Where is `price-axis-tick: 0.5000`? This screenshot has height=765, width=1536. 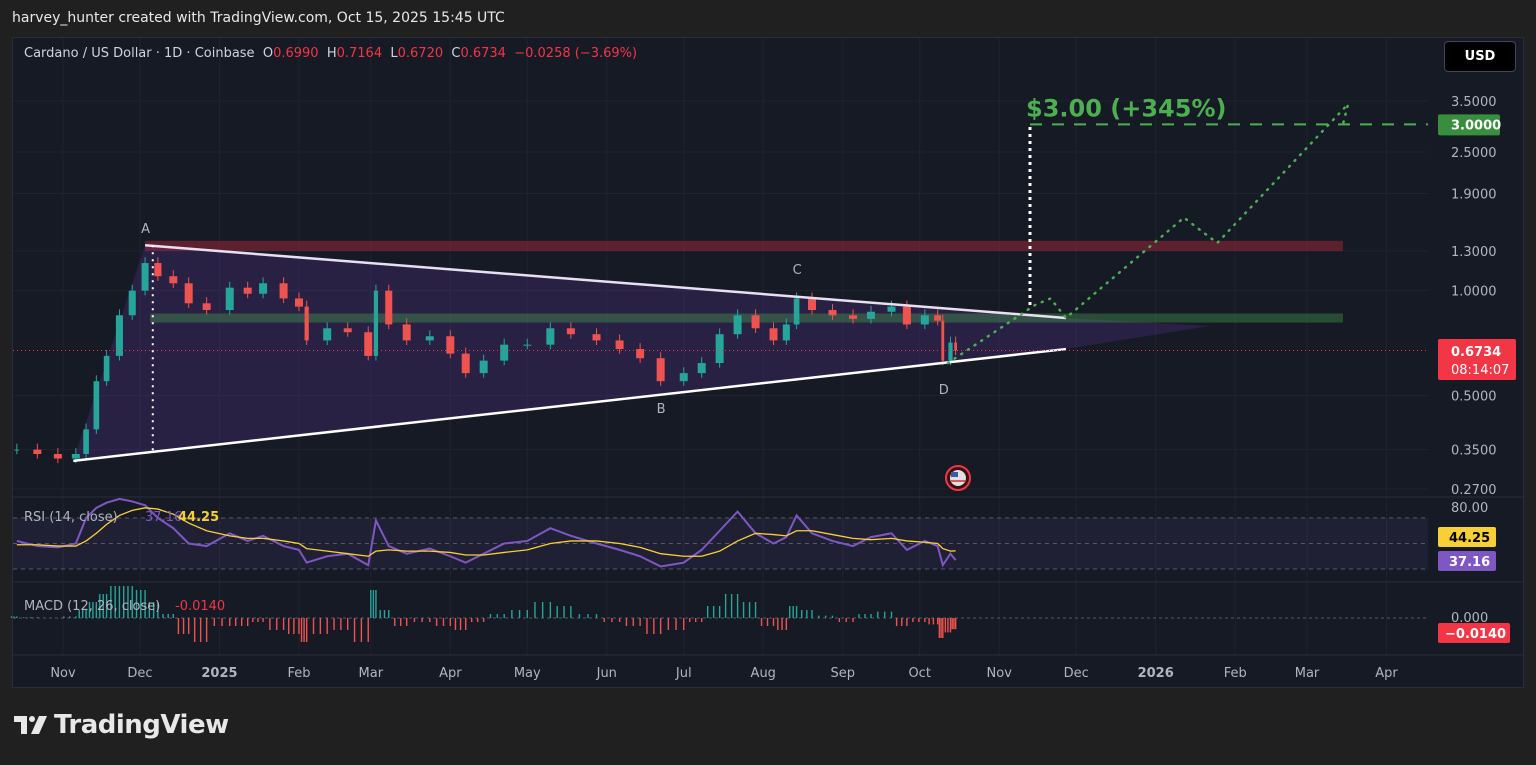 price-axis-tick: 0.5000 is located at coordinates (1474, 397).